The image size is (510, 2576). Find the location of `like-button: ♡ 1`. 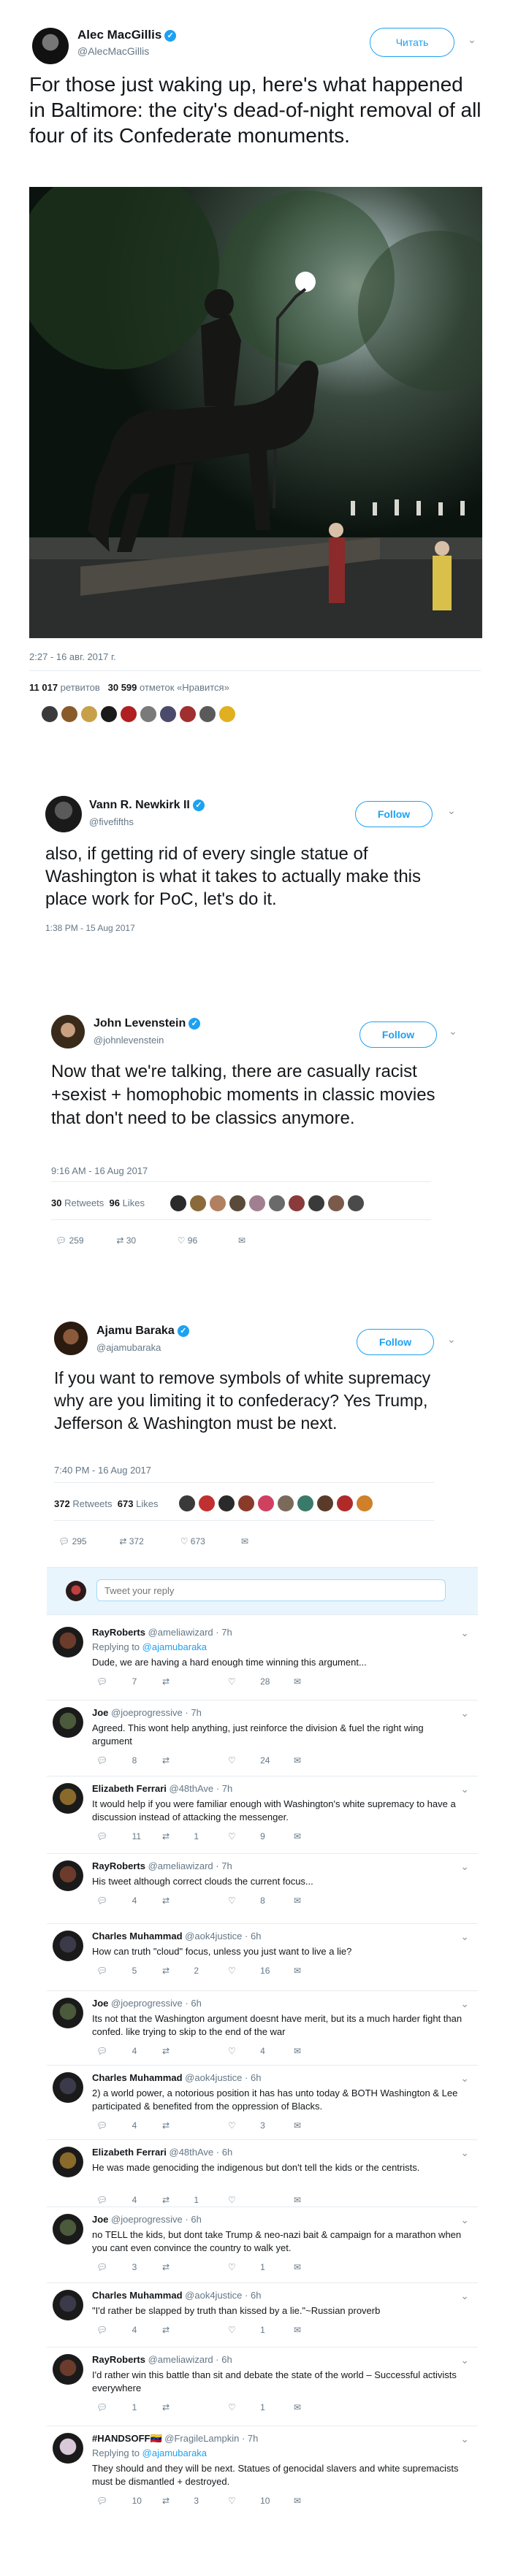

like-button: ♡ 1 is located at coordinates (250, 2407).